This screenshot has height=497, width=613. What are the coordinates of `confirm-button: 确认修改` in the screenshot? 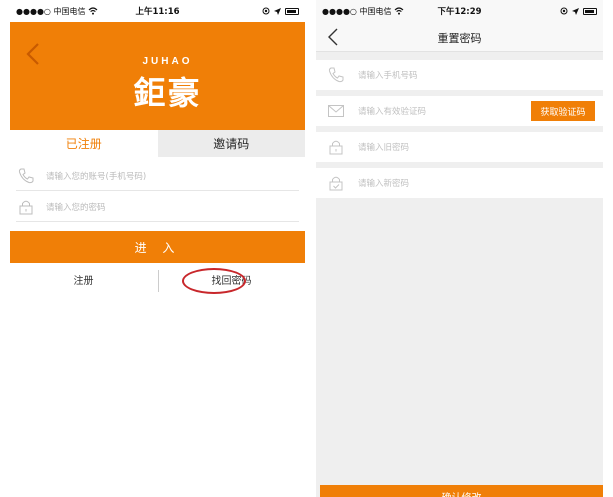 It's located at (461, 491).